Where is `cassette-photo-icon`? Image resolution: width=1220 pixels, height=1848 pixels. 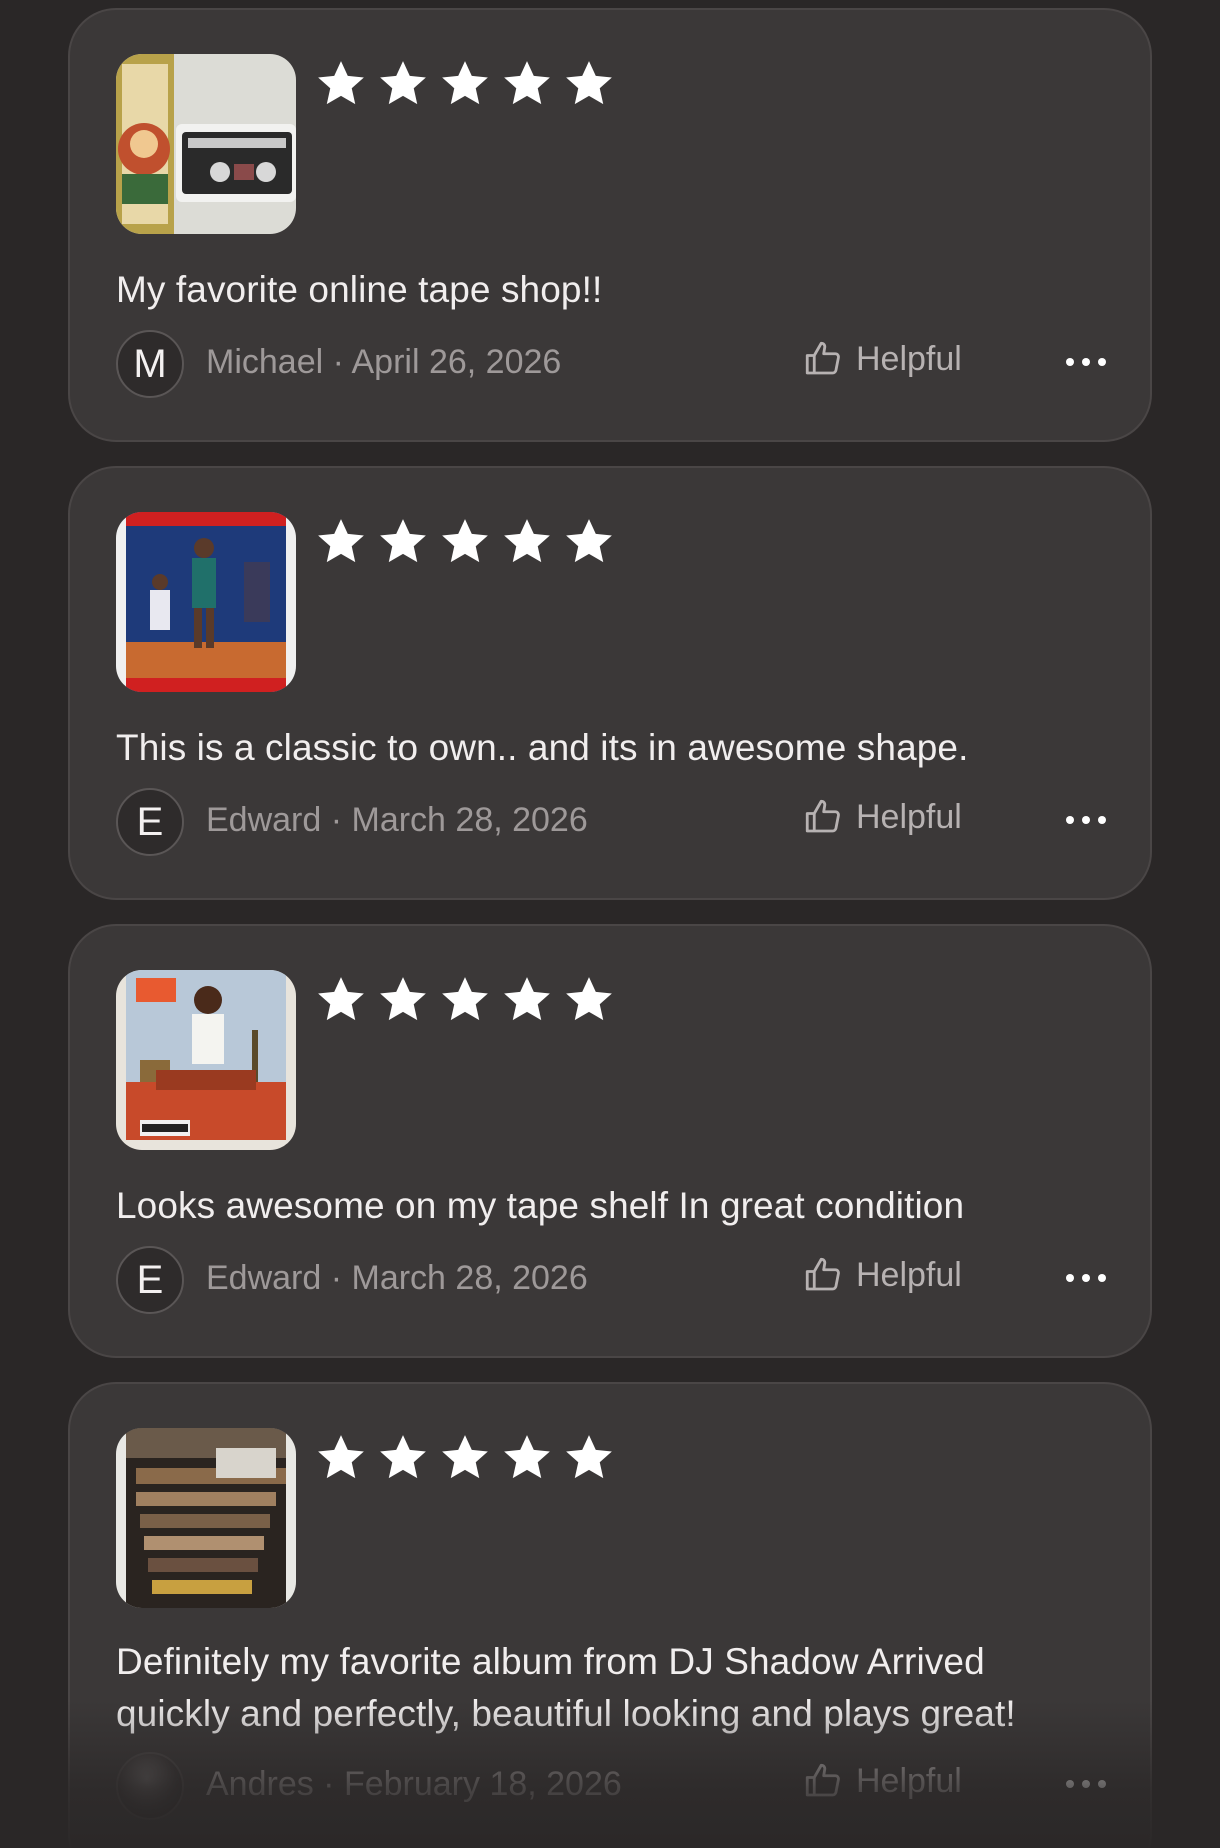
cassette-photo-icon is located at coordinates (206, 144).